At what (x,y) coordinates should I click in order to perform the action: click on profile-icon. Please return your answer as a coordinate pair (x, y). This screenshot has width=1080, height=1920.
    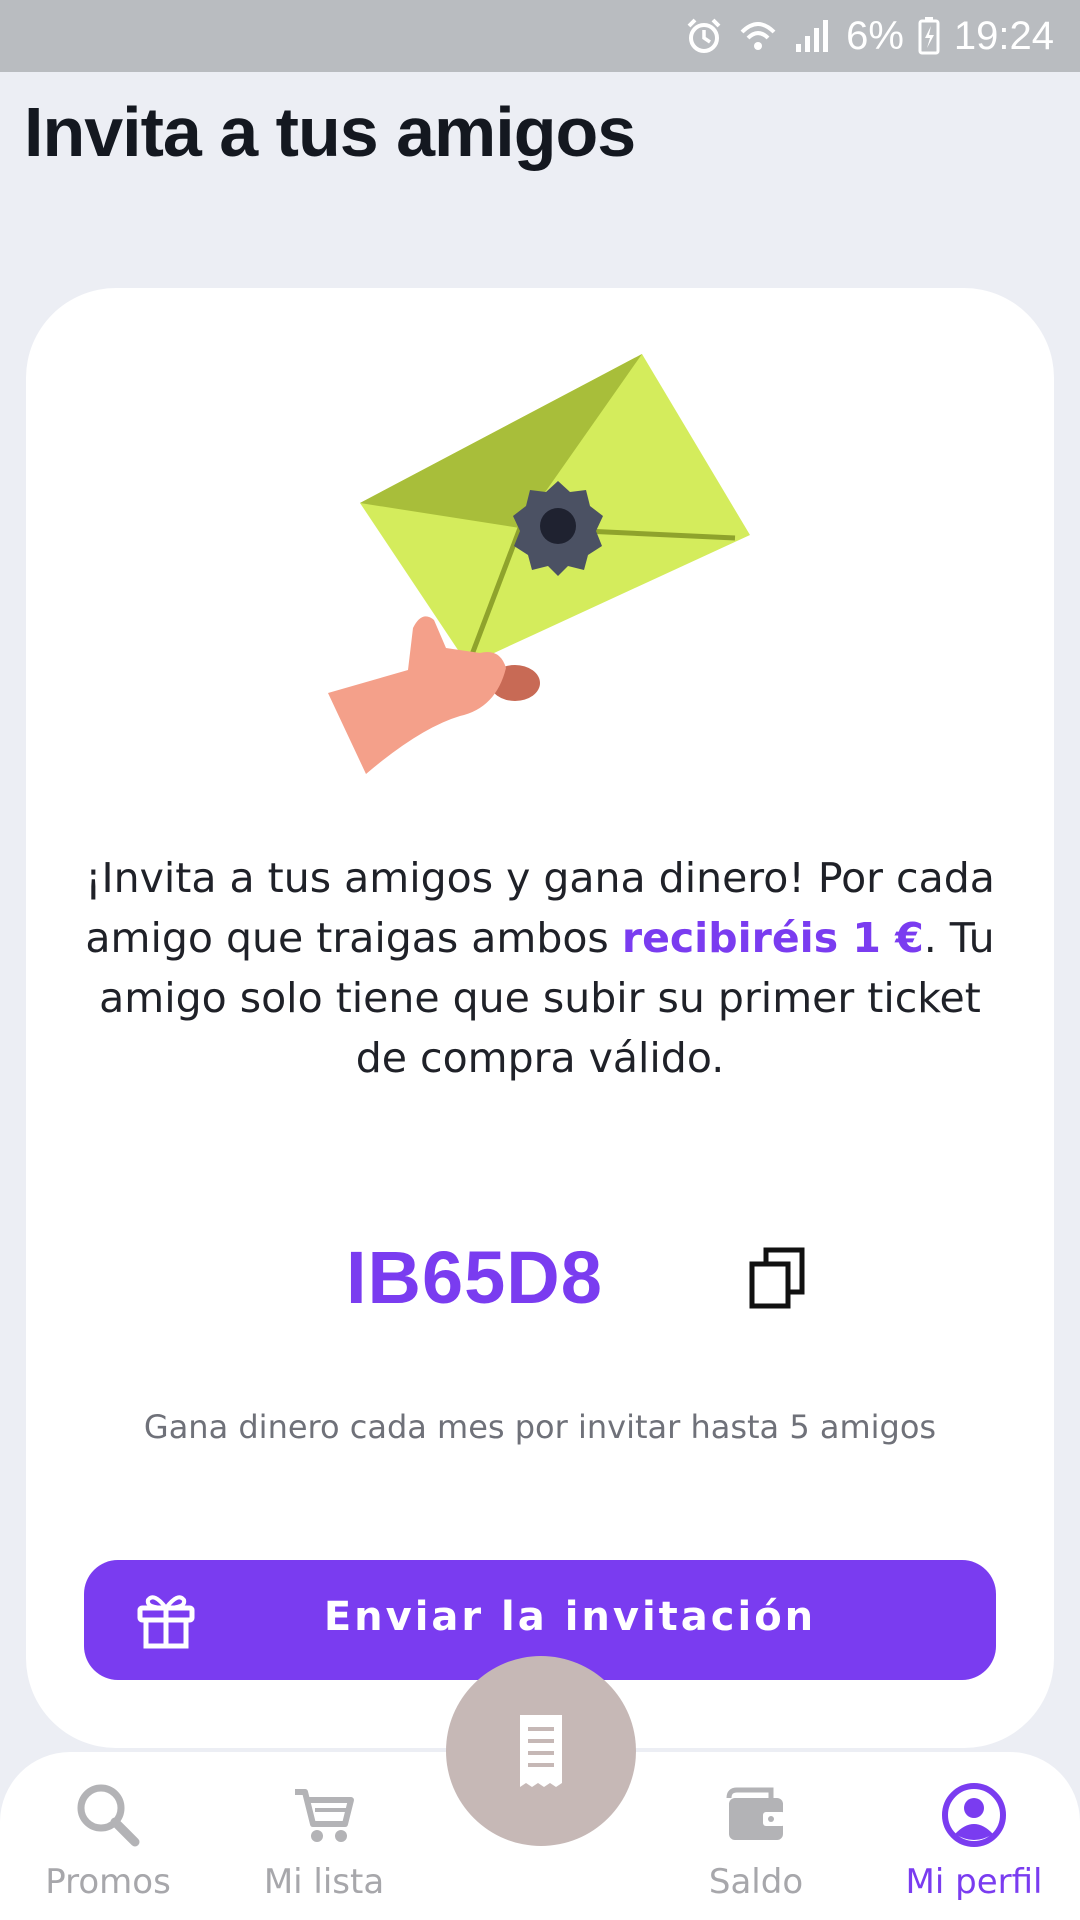
    Looking at the image, I should click on (974, 1815).